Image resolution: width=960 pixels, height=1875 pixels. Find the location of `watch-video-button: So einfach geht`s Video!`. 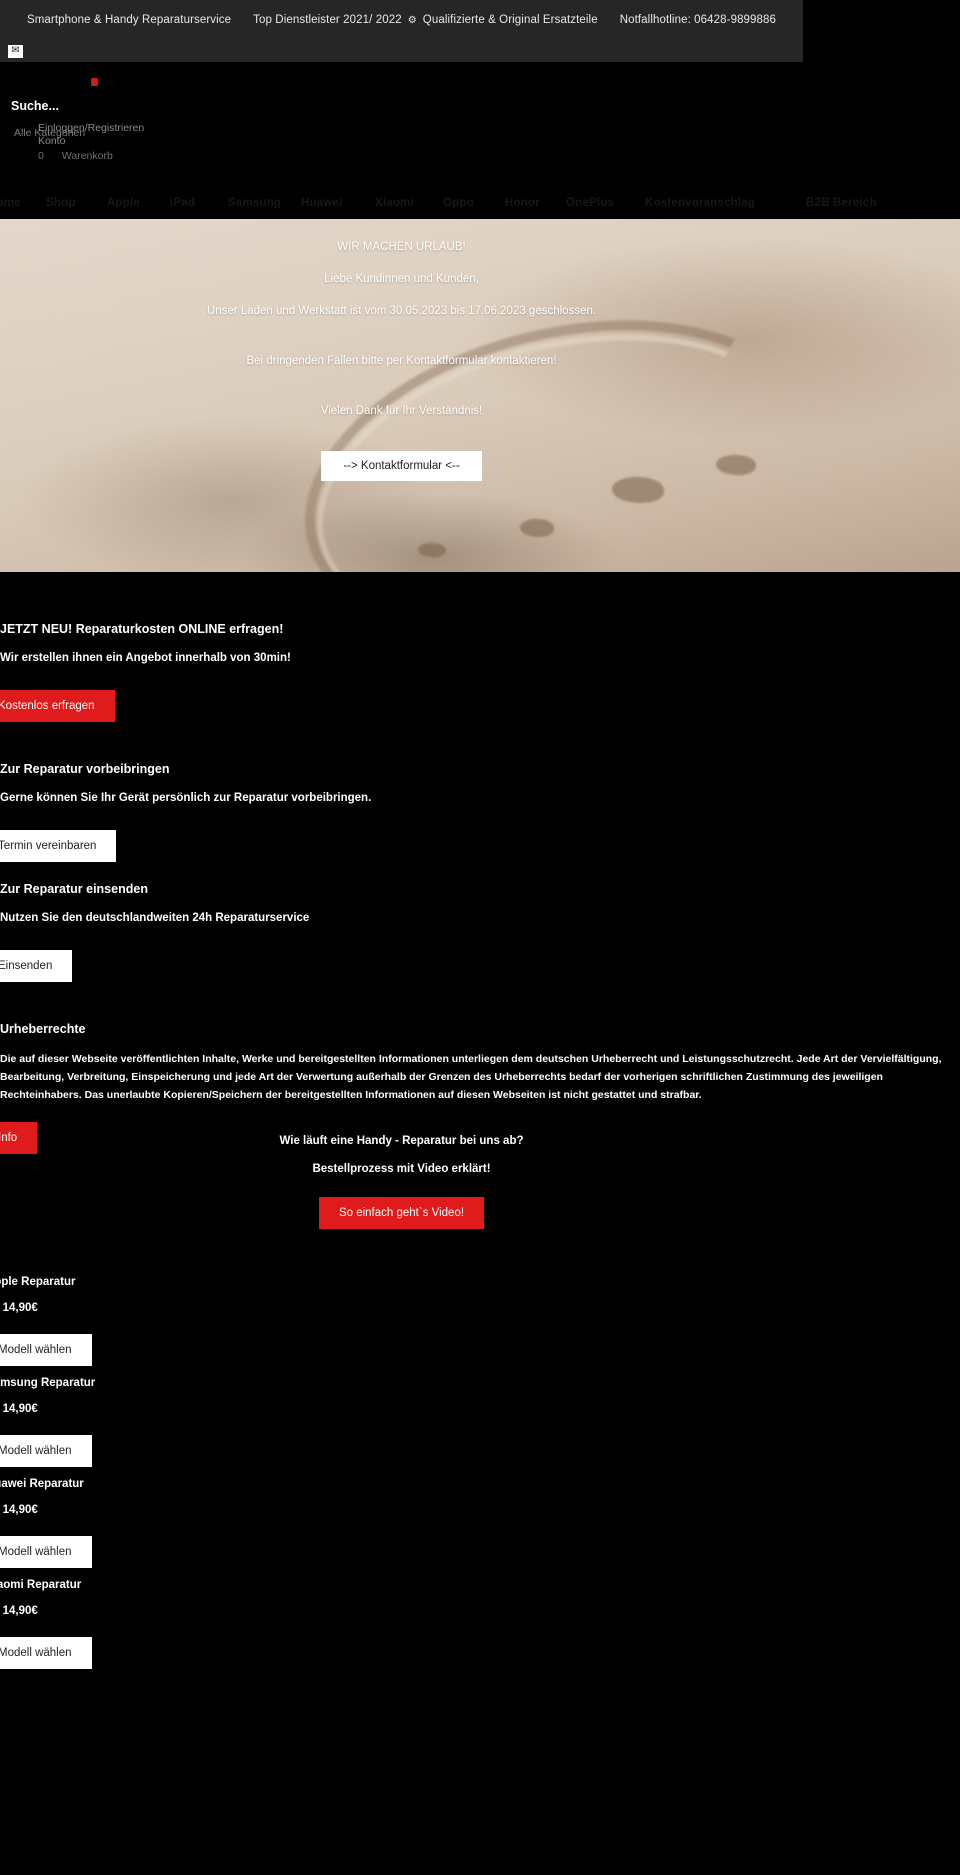

watch-video-button: So einfach geht`s Video! is located at coordinates (401, 1213).